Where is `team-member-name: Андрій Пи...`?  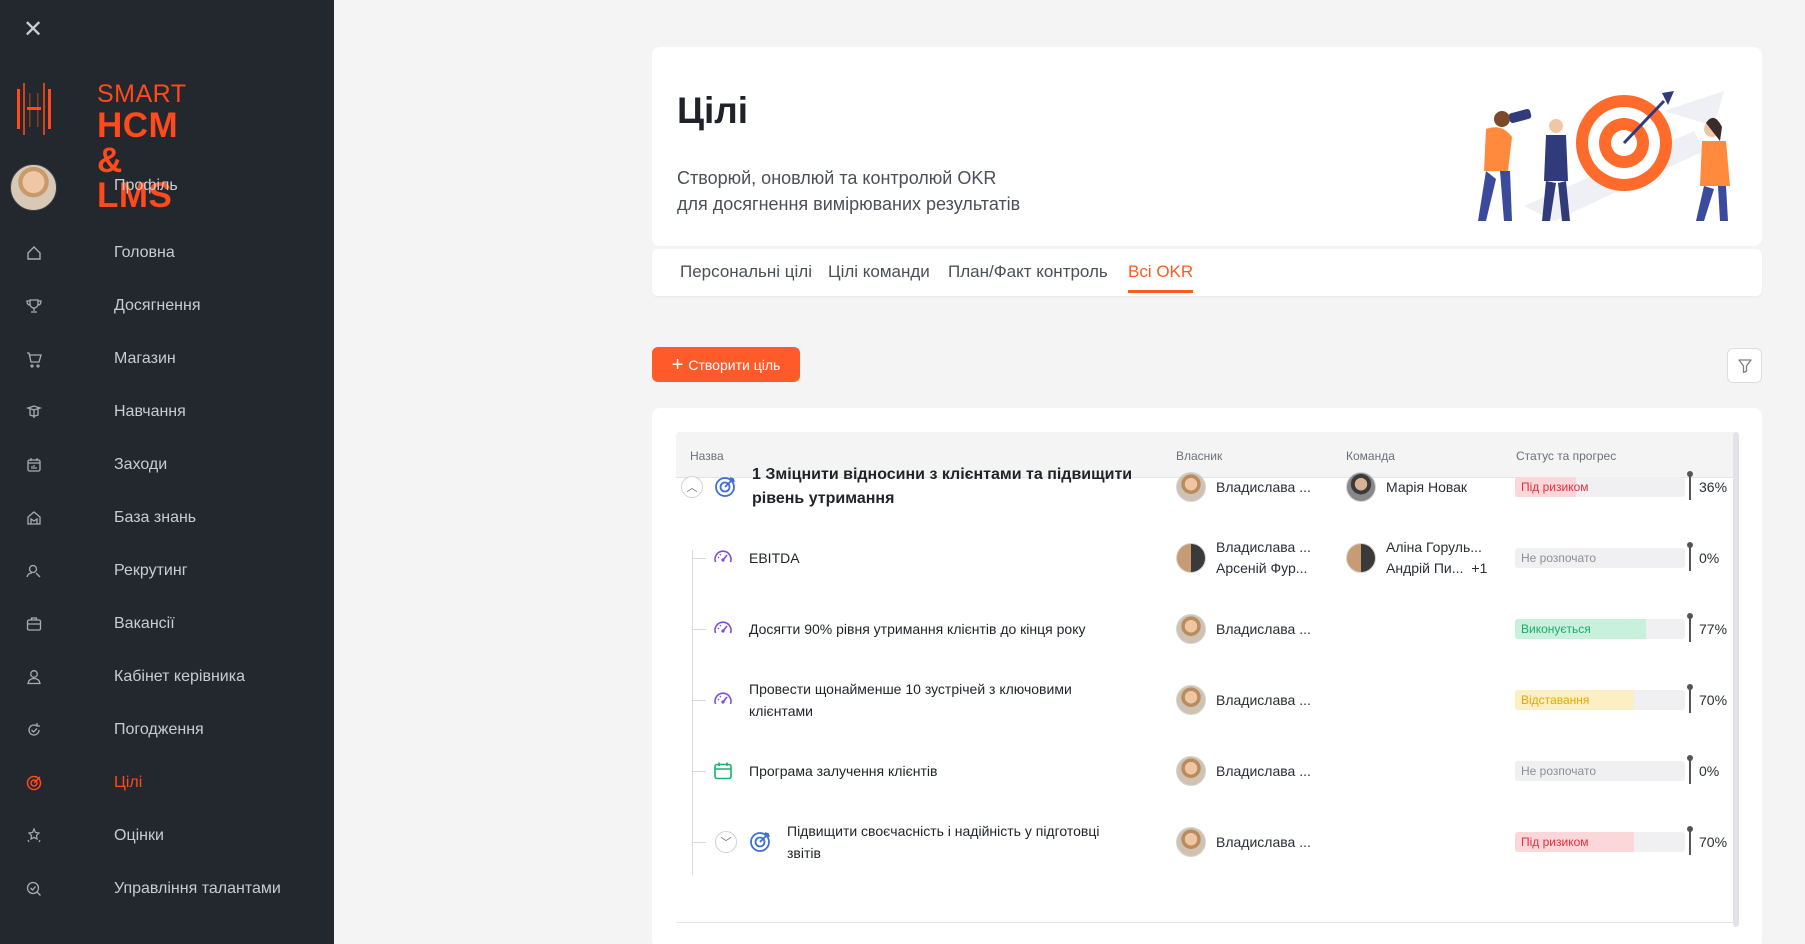 team-member-name: Андрій Пи... is located at coordinates (1425, 568).